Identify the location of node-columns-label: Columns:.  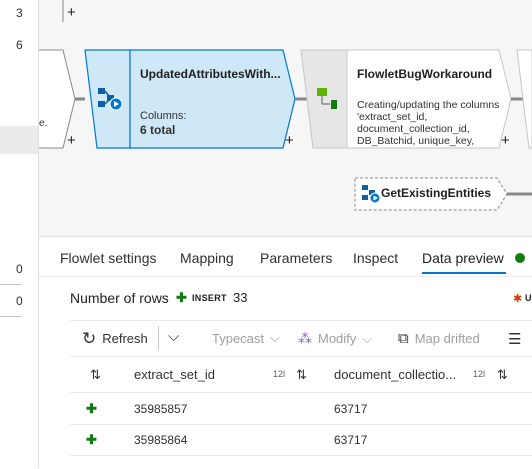
(163, 116).